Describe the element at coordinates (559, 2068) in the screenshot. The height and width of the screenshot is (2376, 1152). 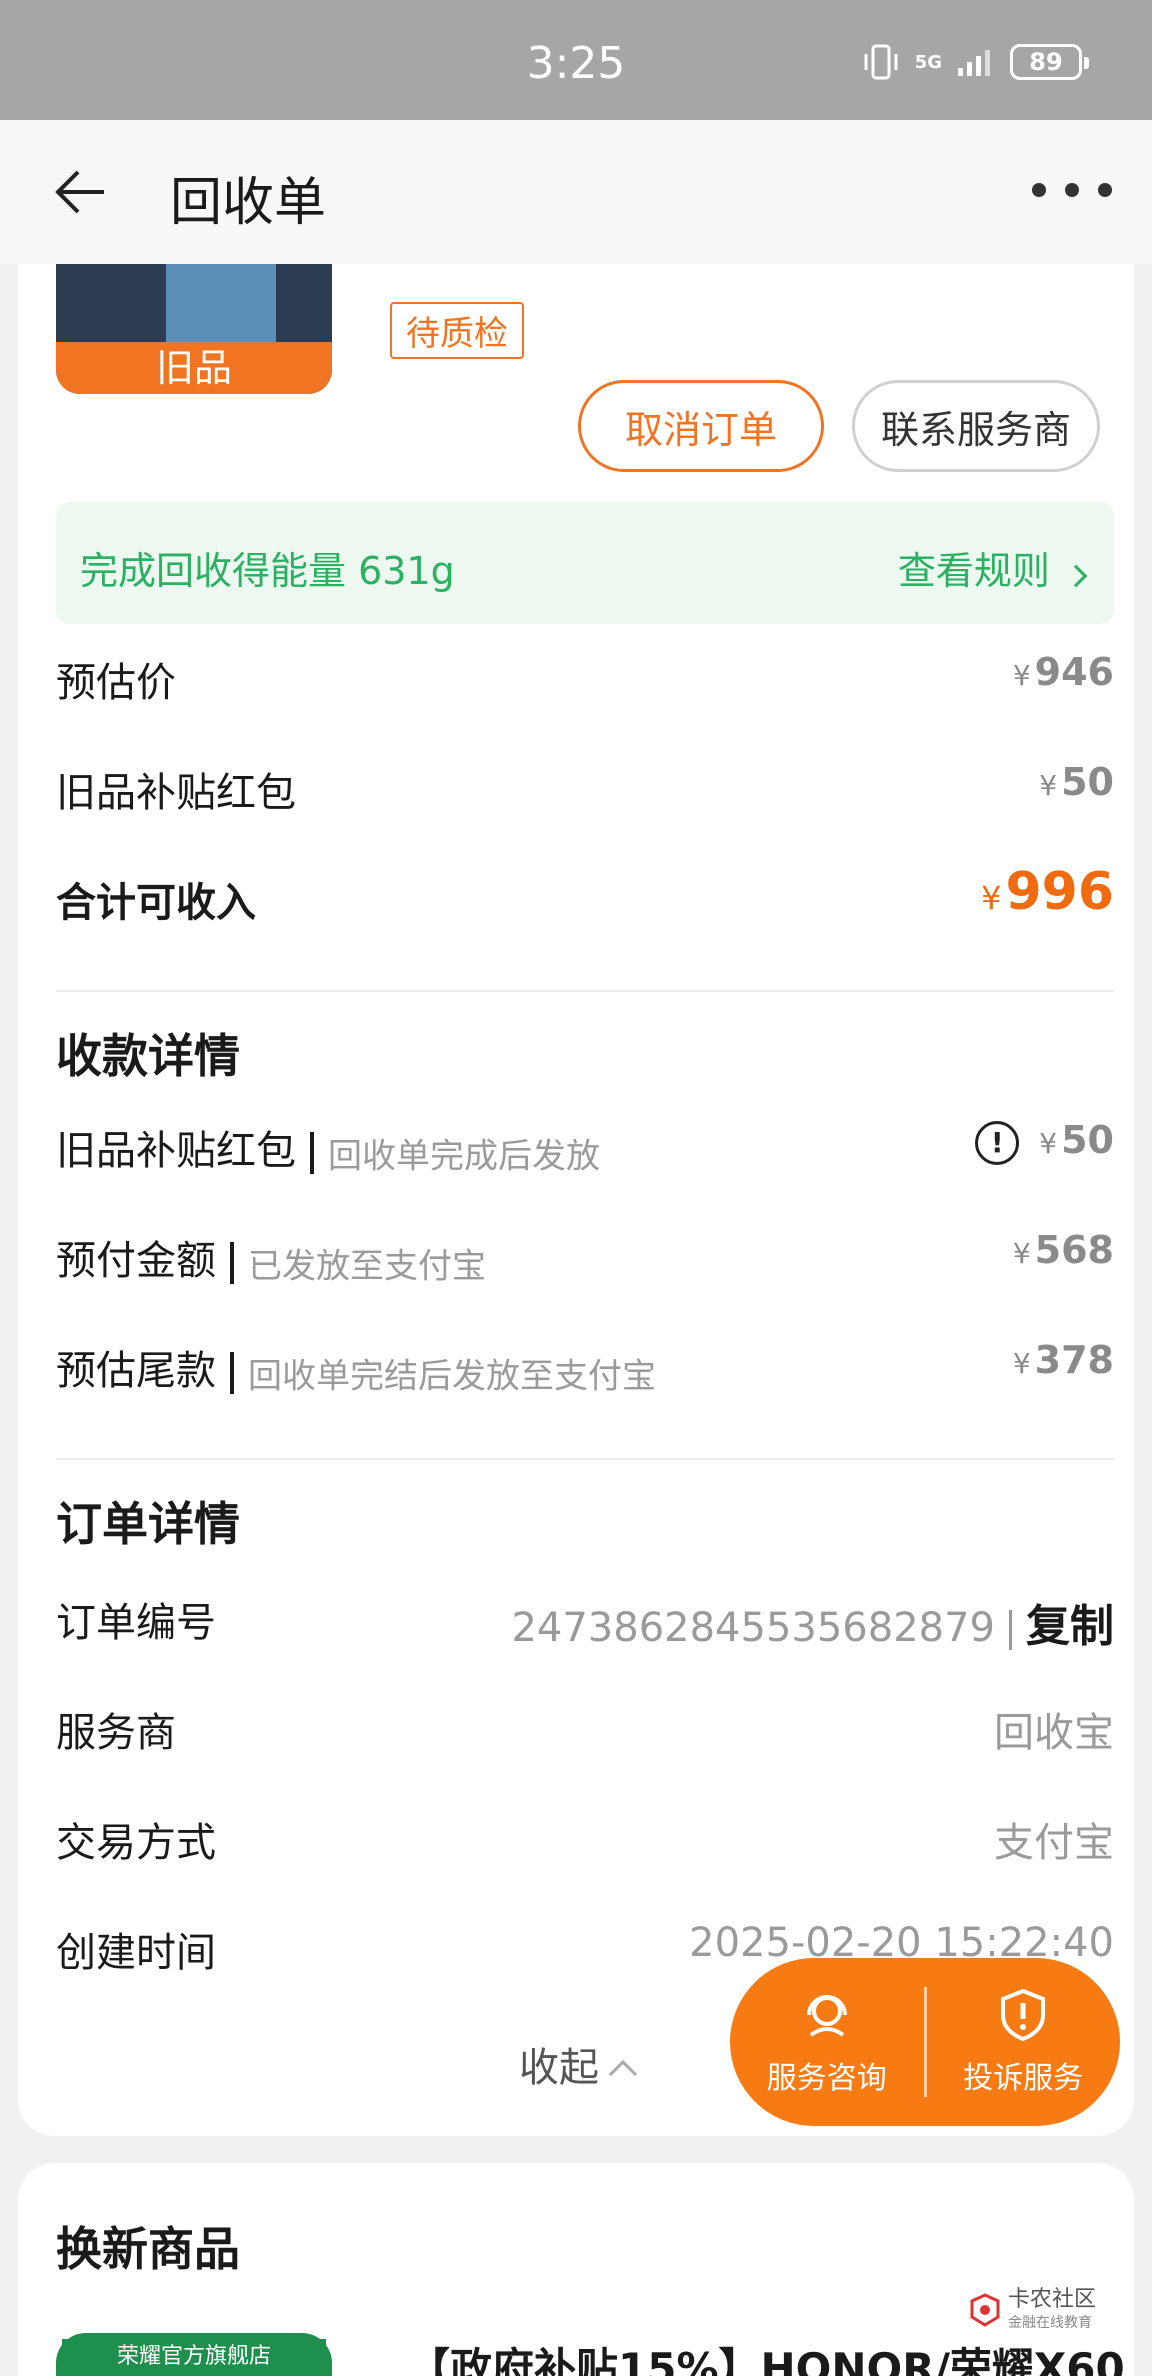
I see `collapse-label: 收起` at that location.